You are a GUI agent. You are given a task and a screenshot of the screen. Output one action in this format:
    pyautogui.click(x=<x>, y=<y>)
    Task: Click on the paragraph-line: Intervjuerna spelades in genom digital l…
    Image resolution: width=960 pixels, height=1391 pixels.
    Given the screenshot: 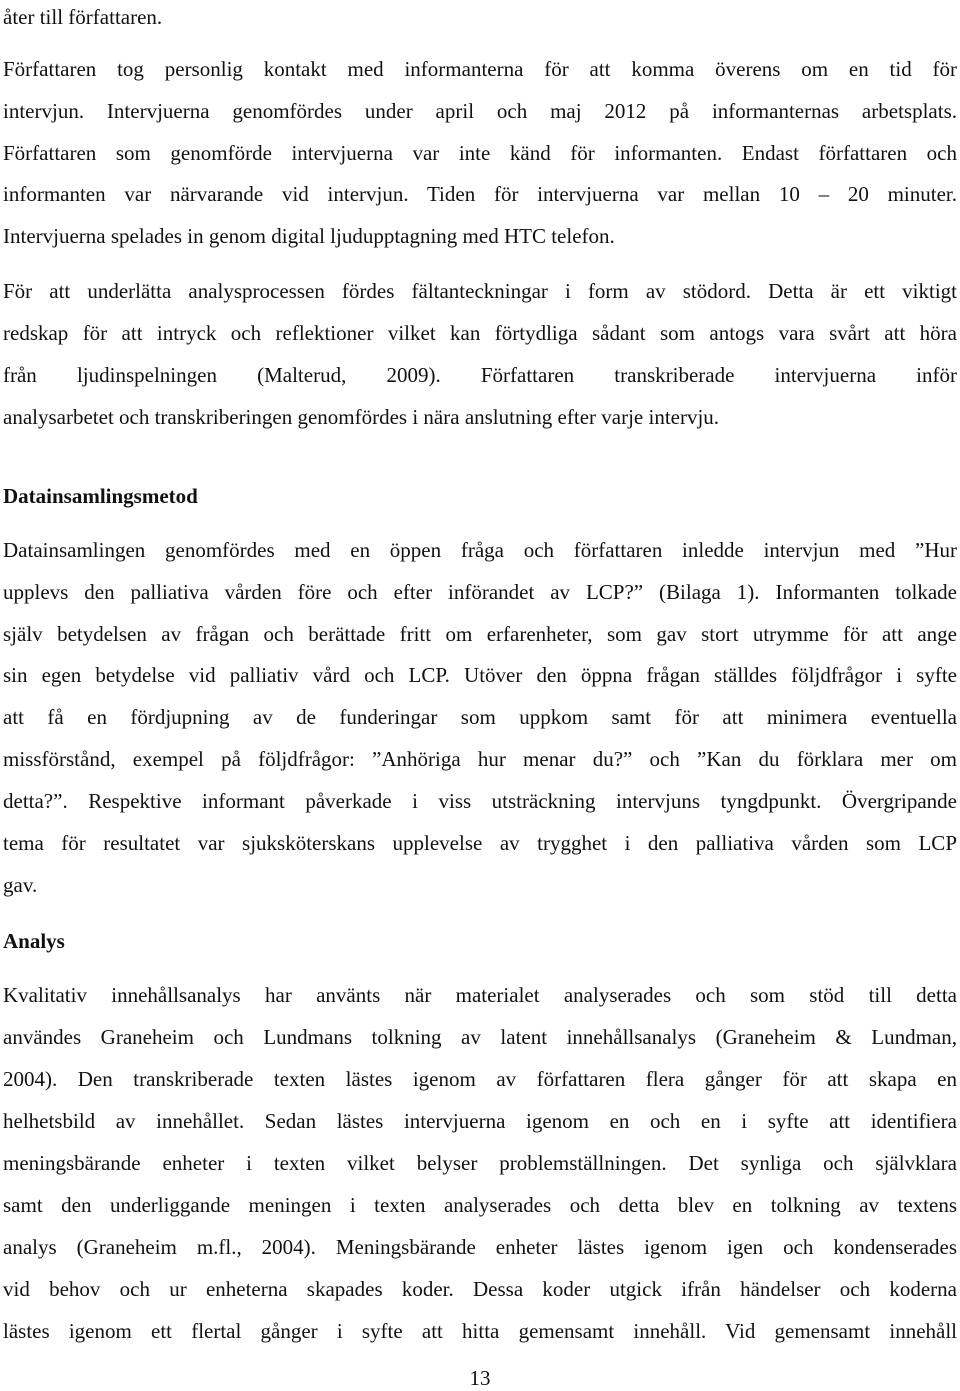 What is the action you would take?
    pyautogui.click(x=309, y=236)
    